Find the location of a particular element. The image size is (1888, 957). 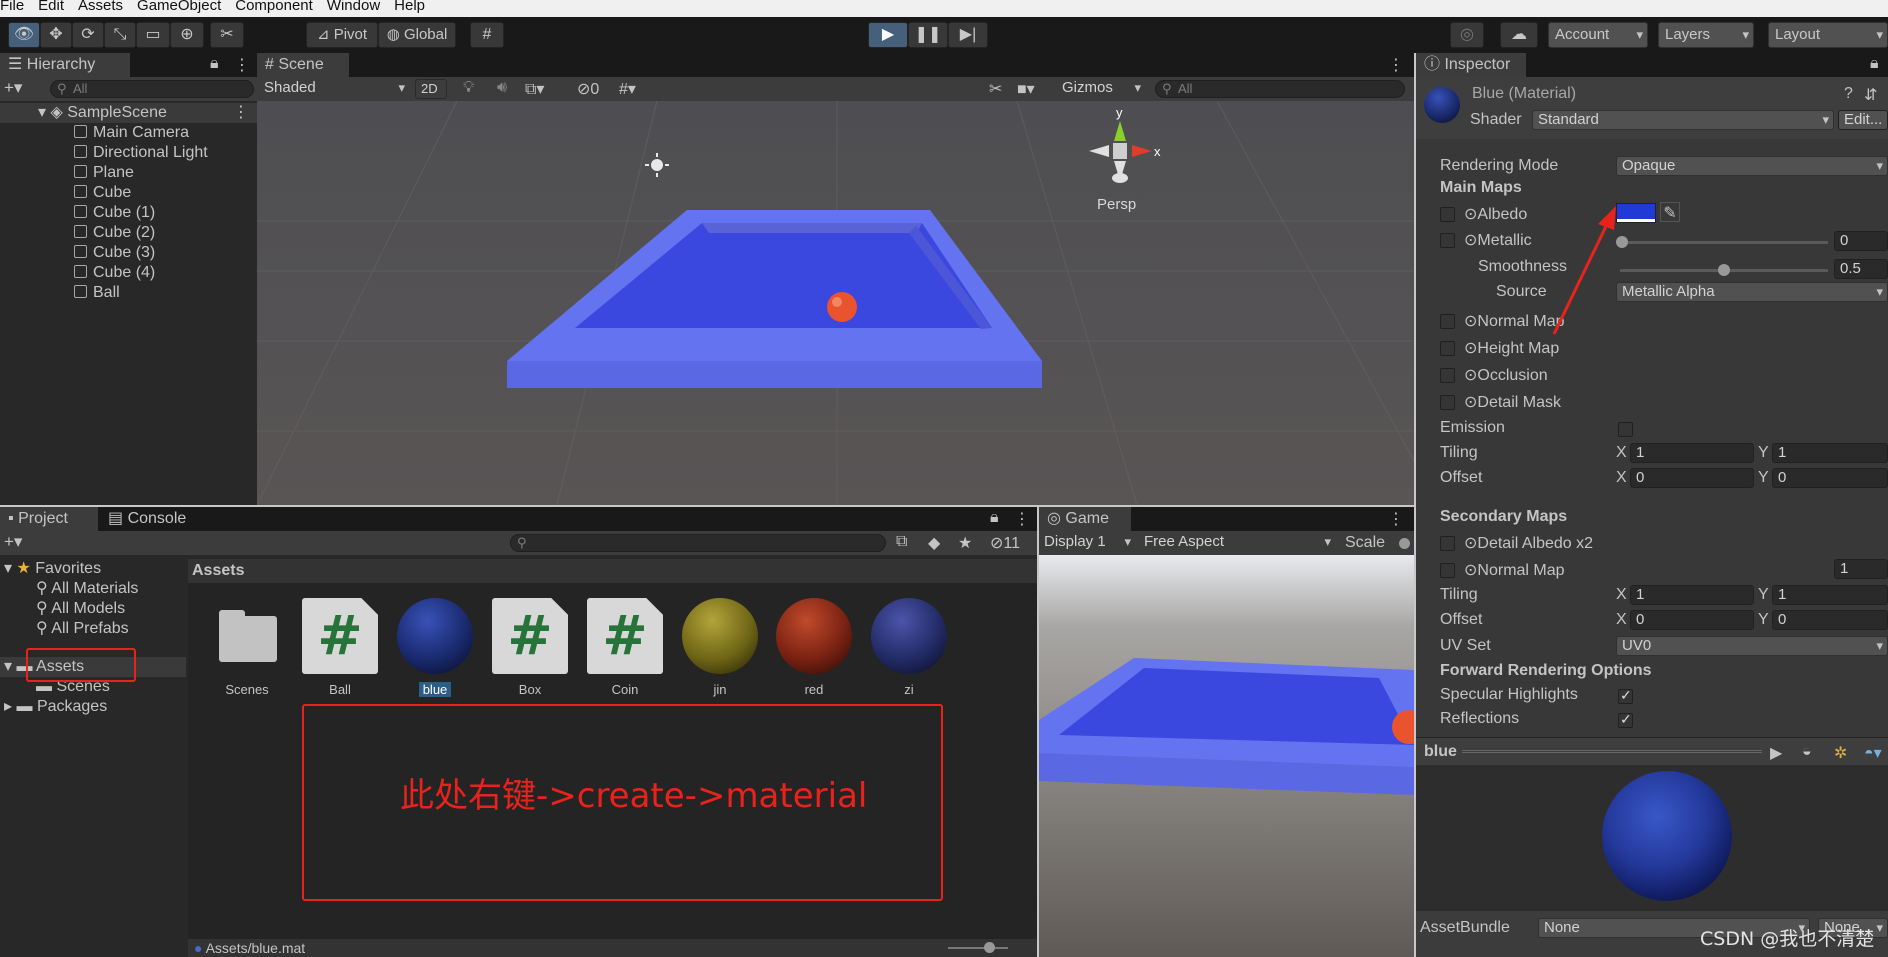

offset2-y-field: 0 is located at coordinates (1830, 620).